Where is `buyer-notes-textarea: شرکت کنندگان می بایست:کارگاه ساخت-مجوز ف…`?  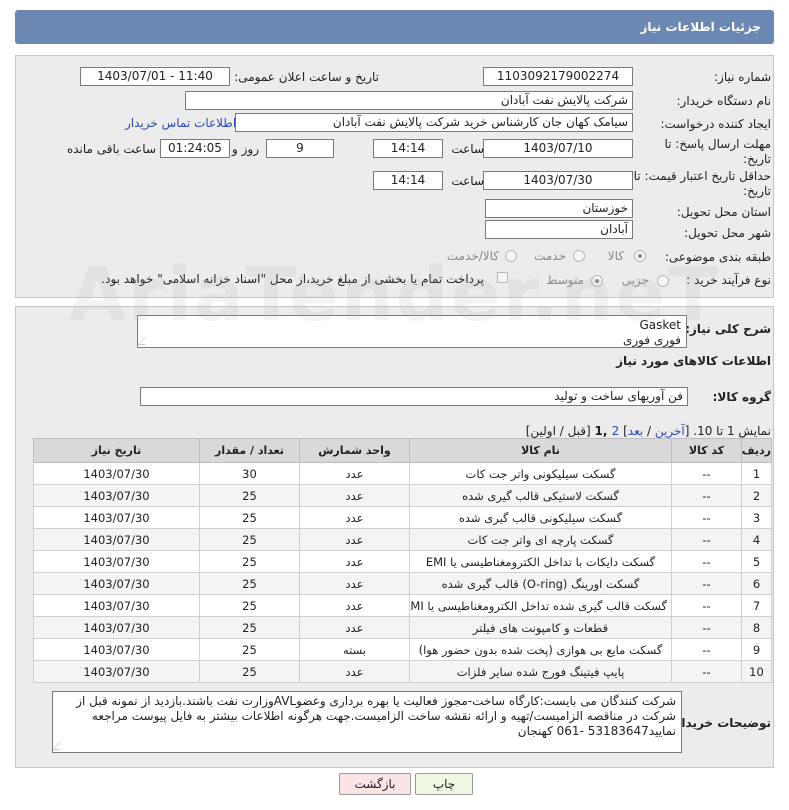
buyer-notes-textarea: شرکت کنندگان می بایست:کارگاه ساخت-مجوز ف… is located at coordinates (367, 722).